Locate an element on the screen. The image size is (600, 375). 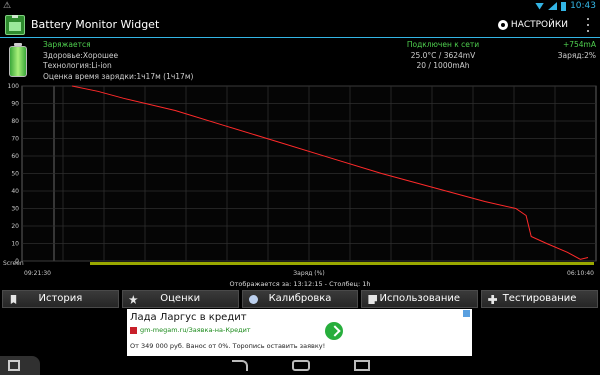
fullscreen-toggle is located at coordinates (20, 365).